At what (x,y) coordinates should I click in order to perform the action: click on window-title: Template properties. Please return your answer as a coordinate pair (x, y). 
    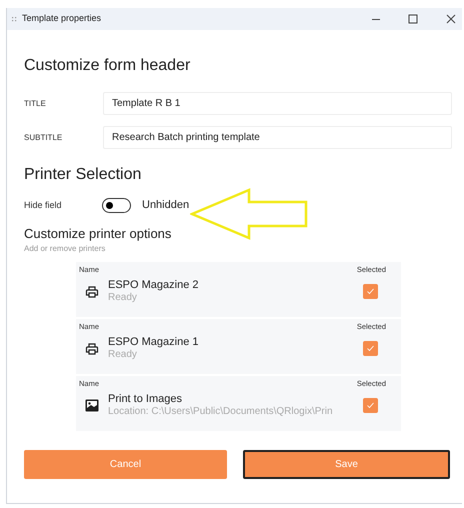
    Looking at the image, I should click on (62, 19).